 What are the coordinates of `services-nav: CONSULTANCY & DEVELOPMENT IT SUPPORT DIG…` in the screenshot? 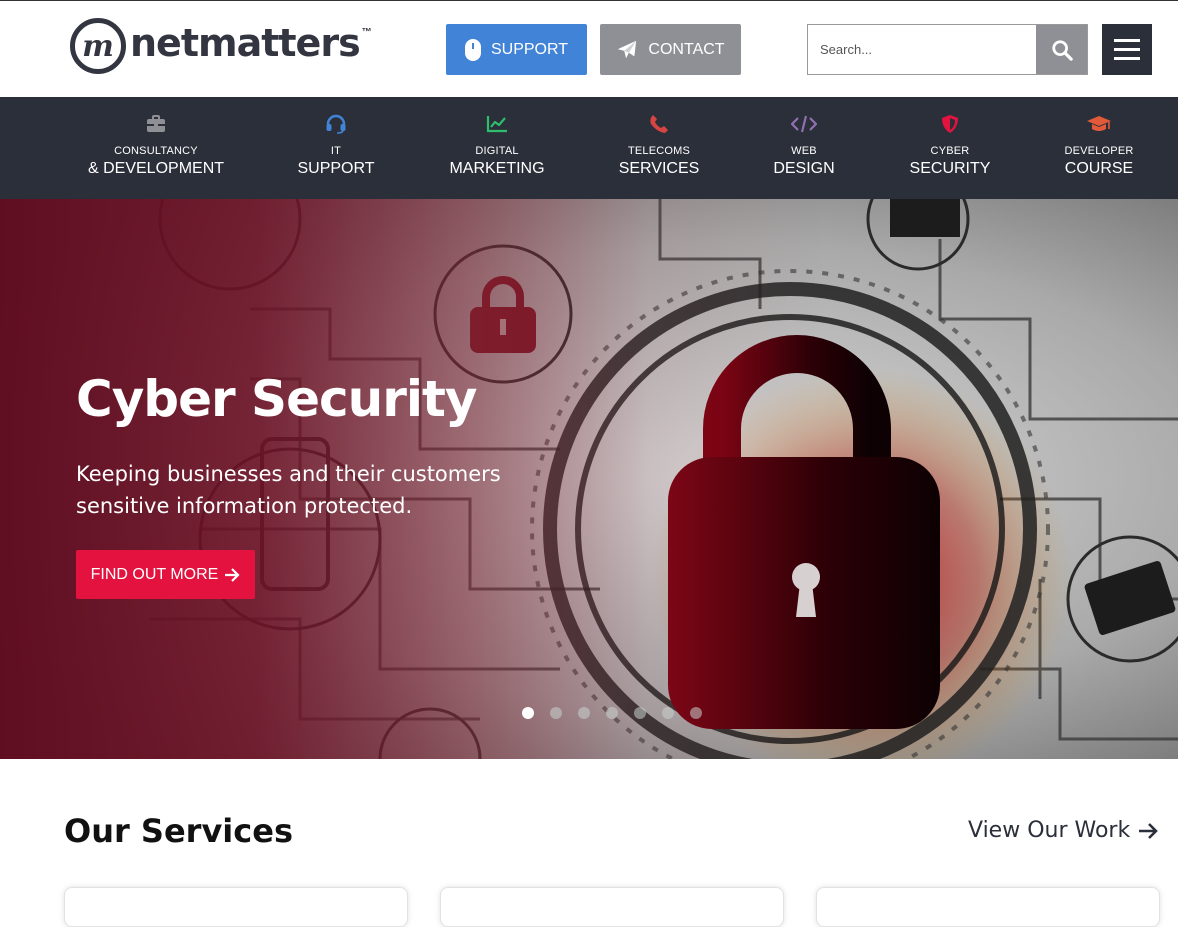 It's located at (589, 148).